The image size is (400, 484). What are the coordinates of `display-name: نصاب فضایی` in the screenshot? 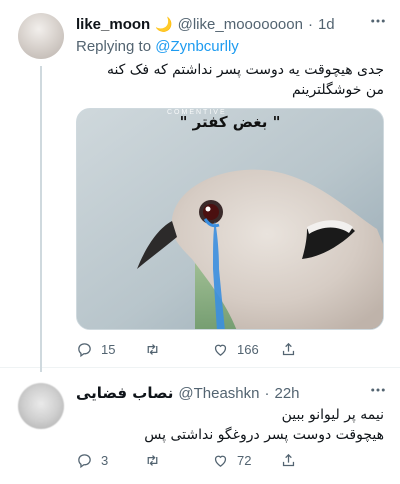 It's located at (124, 393).